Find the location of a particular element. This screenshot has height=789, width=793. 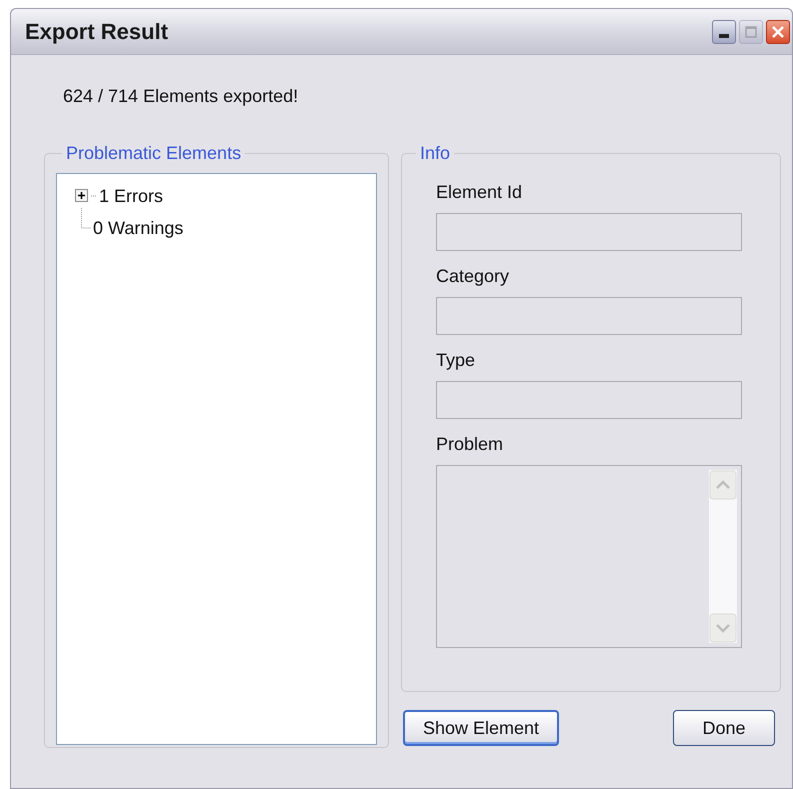

field-label: Category is located at coordinates (473, 276).